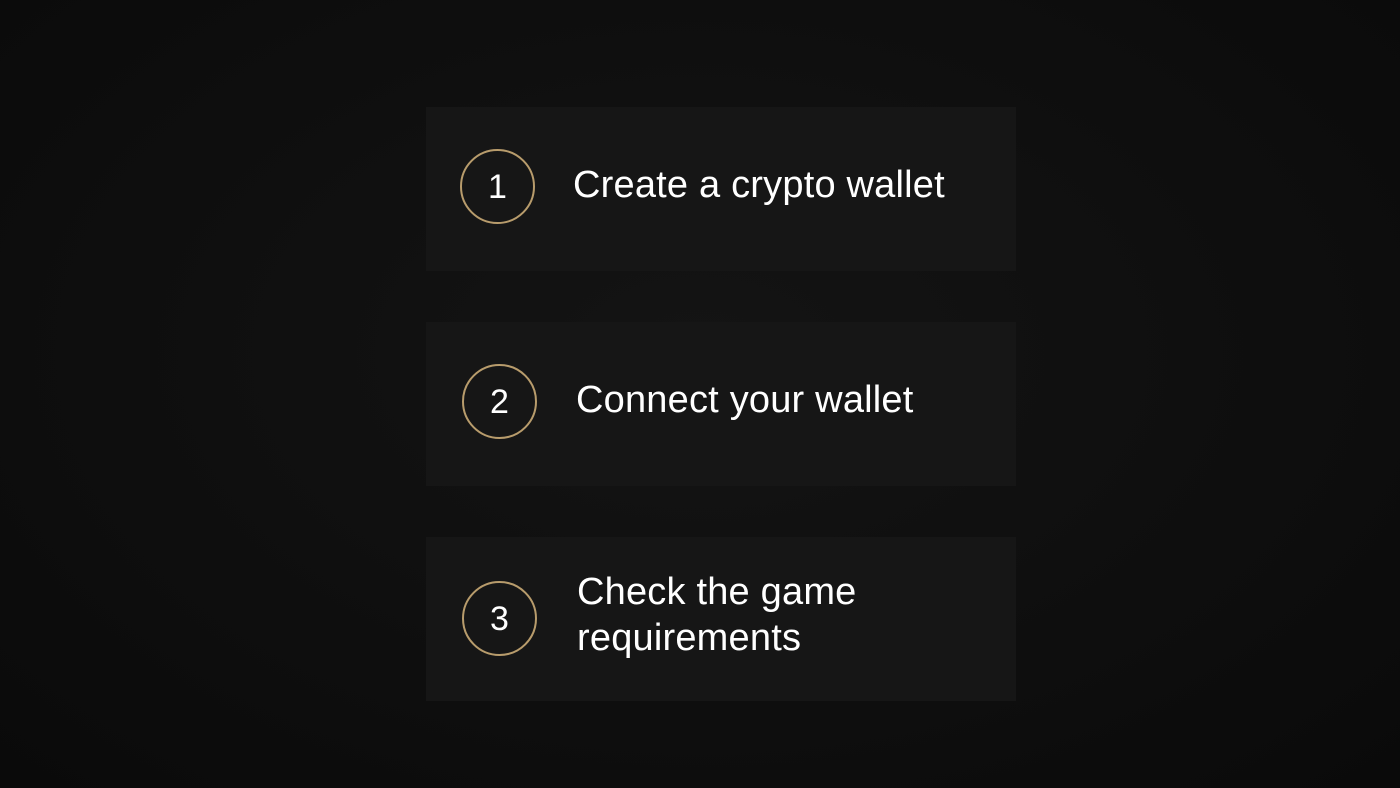 The width and height of the screenshot is (1400, 788). What do you see at coordinates (499, 618) in the screenshot?
I see `step-number-badge: 3` at bounding box center [499, 618].